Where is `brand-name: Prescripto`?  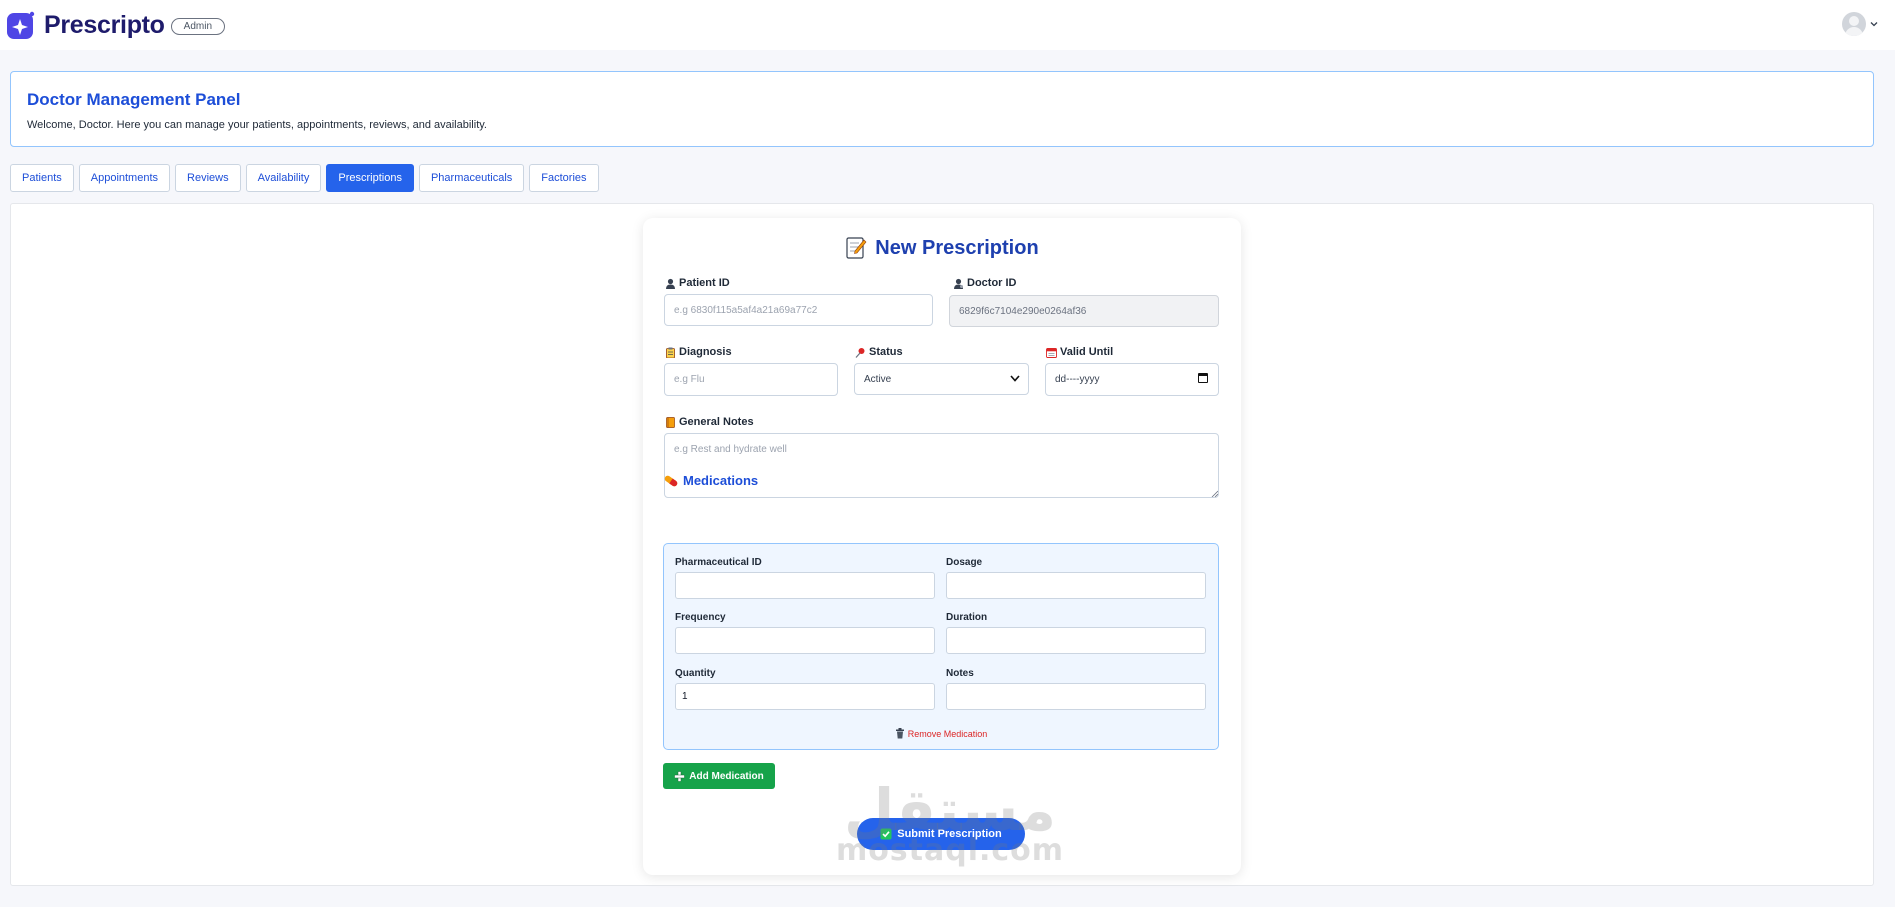
brand-name: Prescripto is located at coordinates (104, 24).